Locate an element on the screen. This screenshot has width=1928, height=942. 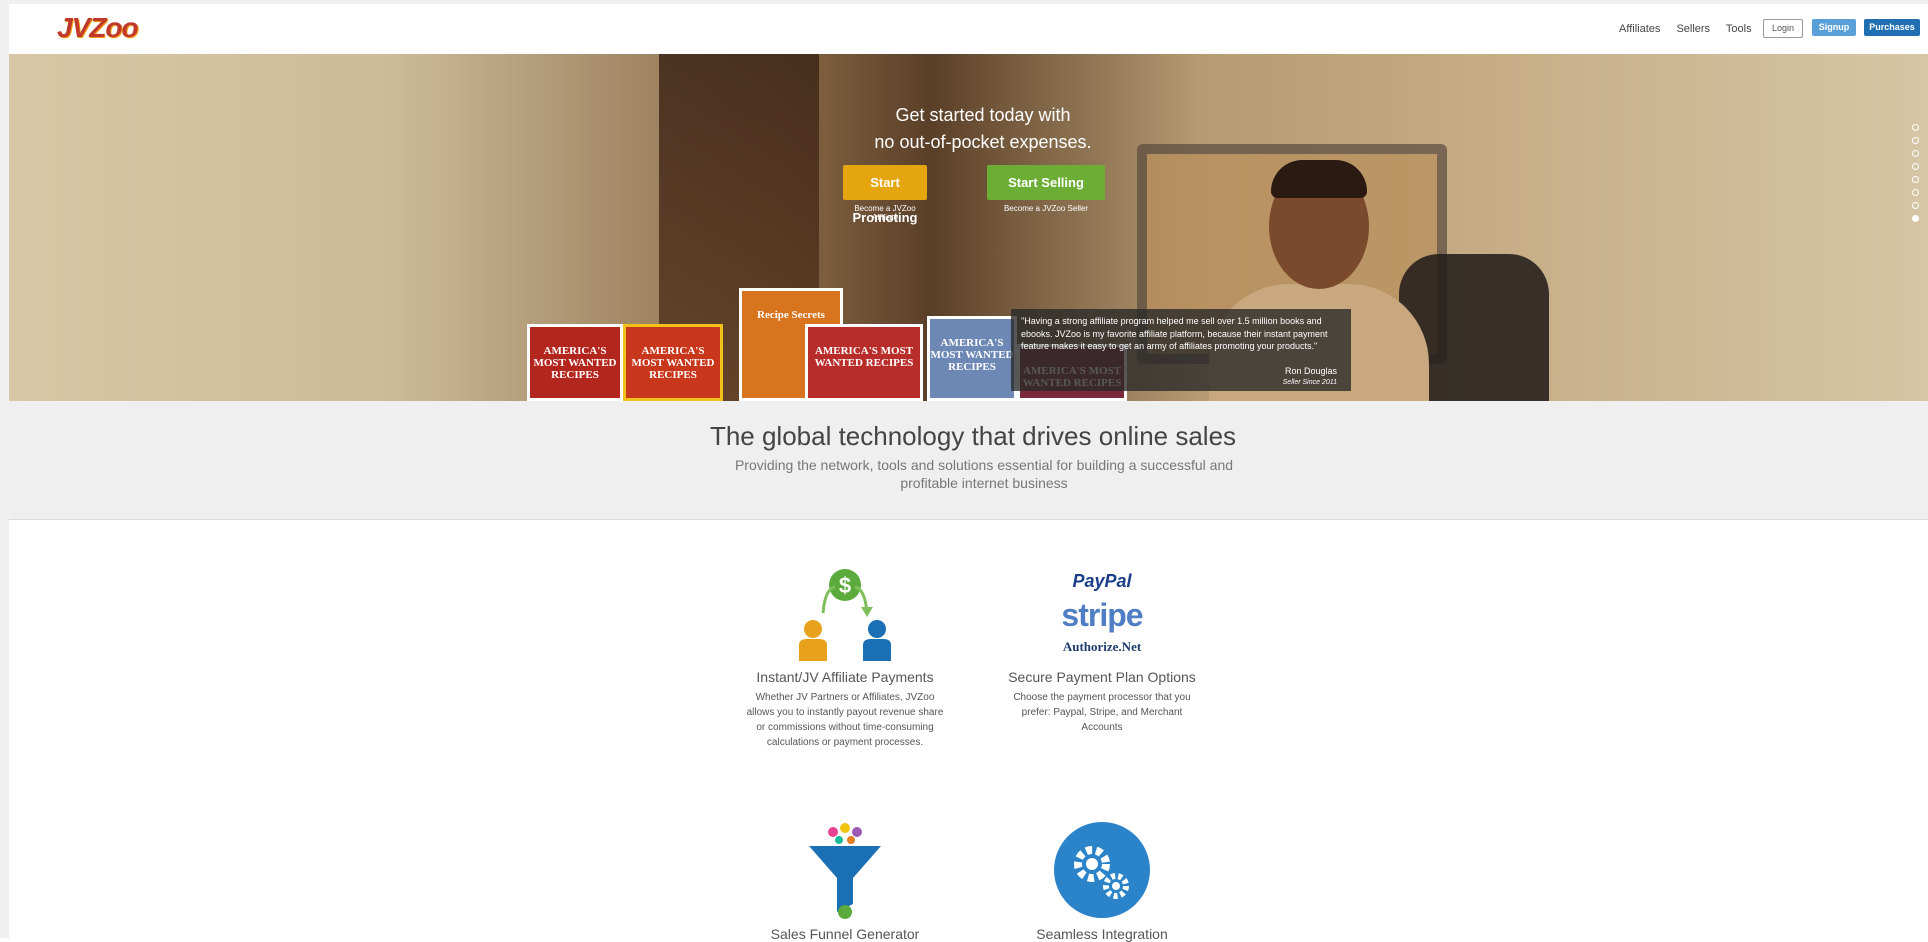
main-nav: Affiliates Sellers Tools is located at coordinates (1692, 29).